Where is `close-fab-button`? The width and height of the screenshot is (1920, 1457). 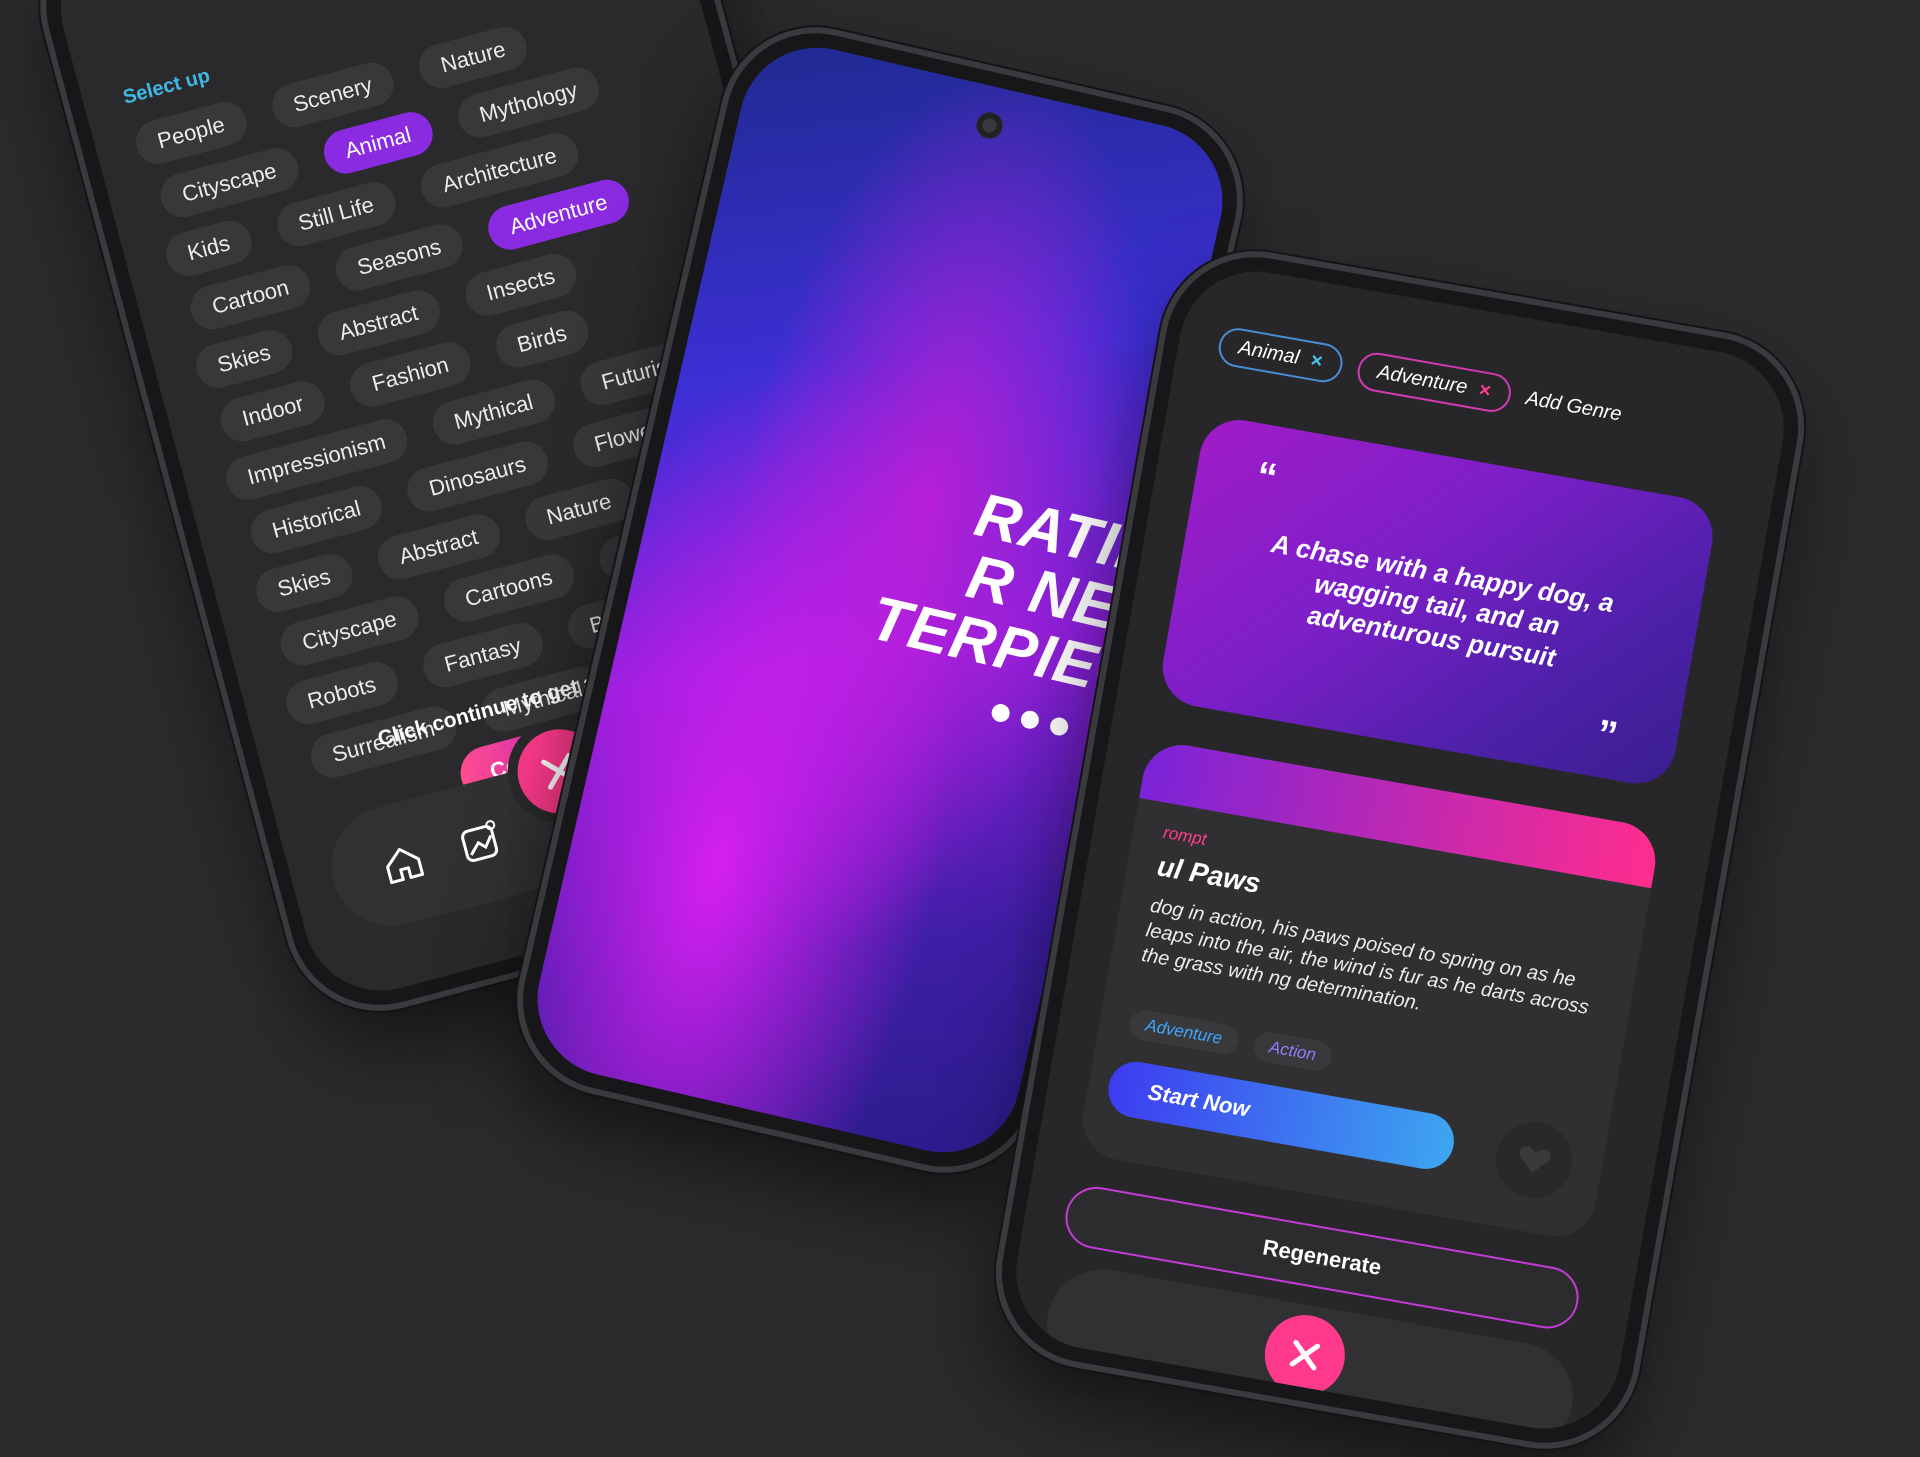 close-fab-button is located at coordinates (1305, 1355).